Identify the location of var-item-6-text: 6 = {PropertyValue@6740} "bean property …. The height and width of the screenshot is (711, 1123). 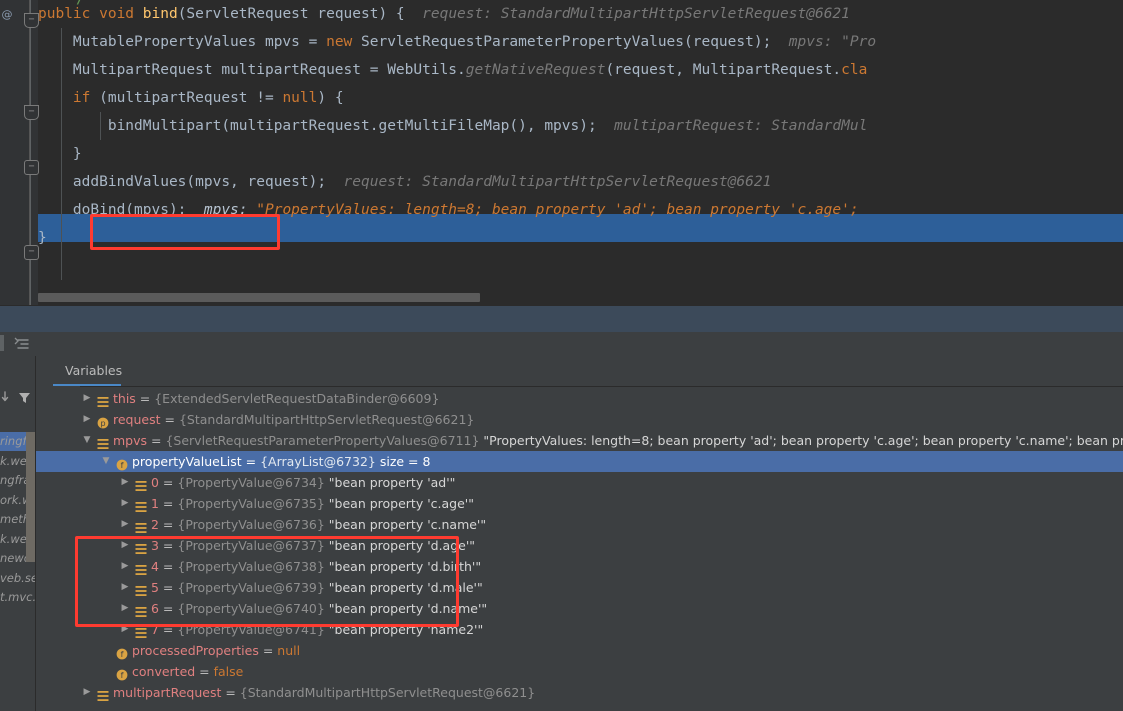
(319, 608).